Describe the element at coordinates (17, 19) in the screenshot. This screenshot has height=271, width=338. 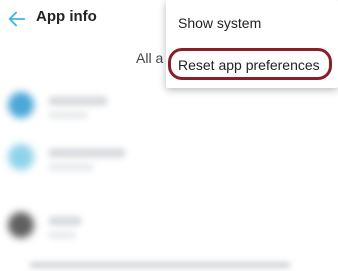
I see `arrow-left-icon` at that location.